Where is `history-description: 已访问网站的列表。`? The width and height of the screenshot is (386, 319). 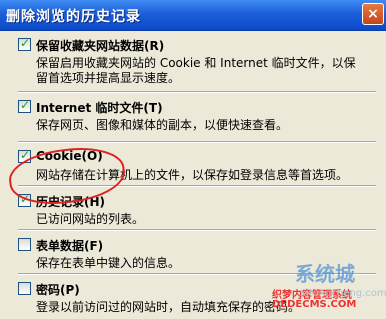
history-description: 已访问网站的列表。 is located at coordinates (90, 219).